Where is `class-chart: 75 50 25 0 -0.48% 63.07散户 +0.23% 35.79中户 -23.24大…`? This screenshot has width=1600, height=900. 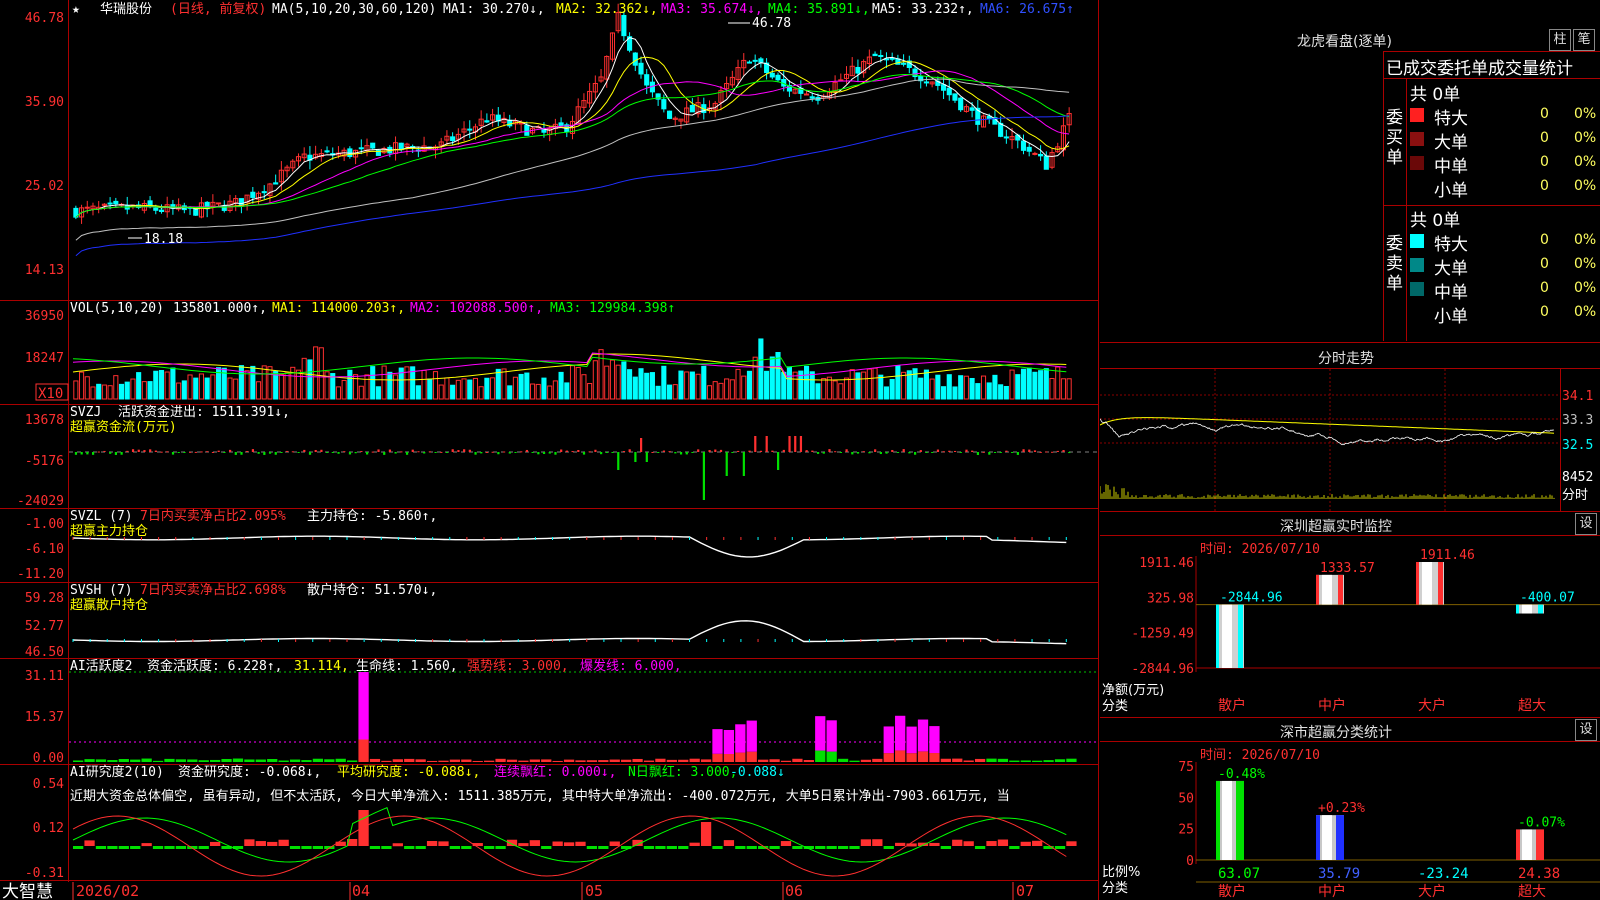 class-chart: 75 50 25 0 -0.48% 63.07散户 +0.23% 35.79中户 -23.24大… is located at coordinates (1350, 821).